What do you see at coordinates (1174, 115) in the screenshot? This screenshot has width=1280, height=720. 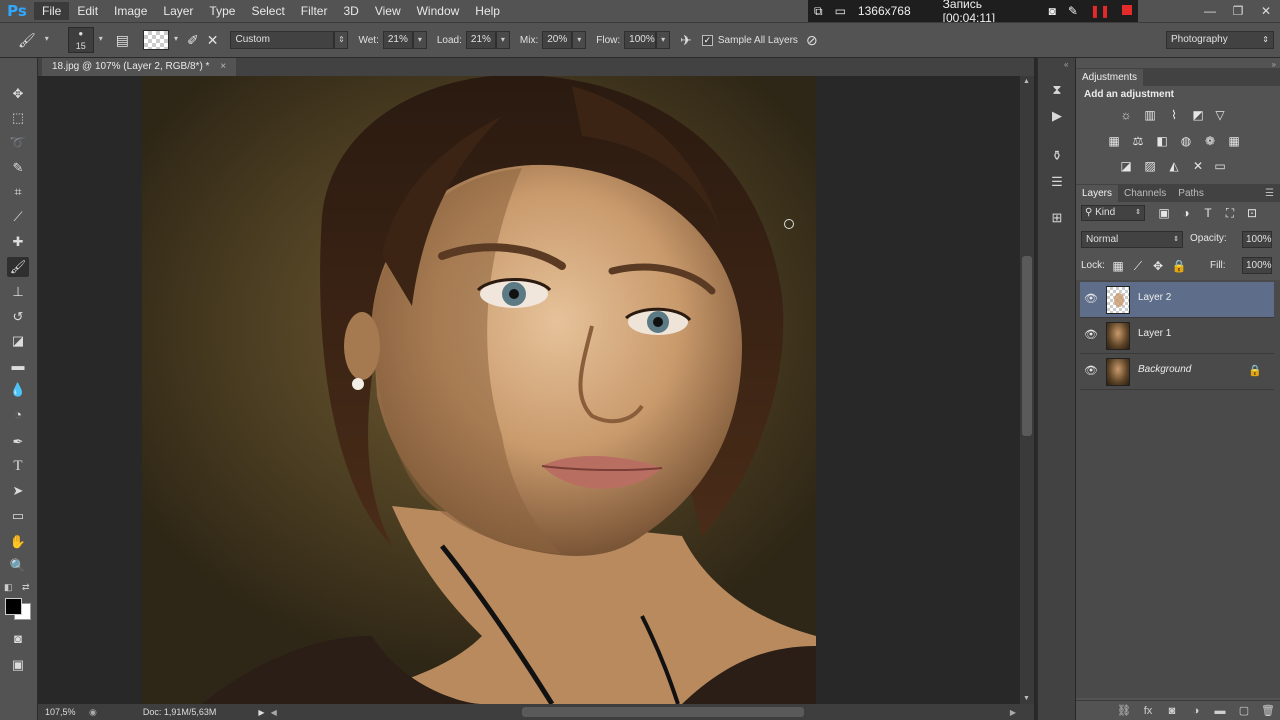 I see `curves-icon: ⌇` at bounding box center [1174, 115].